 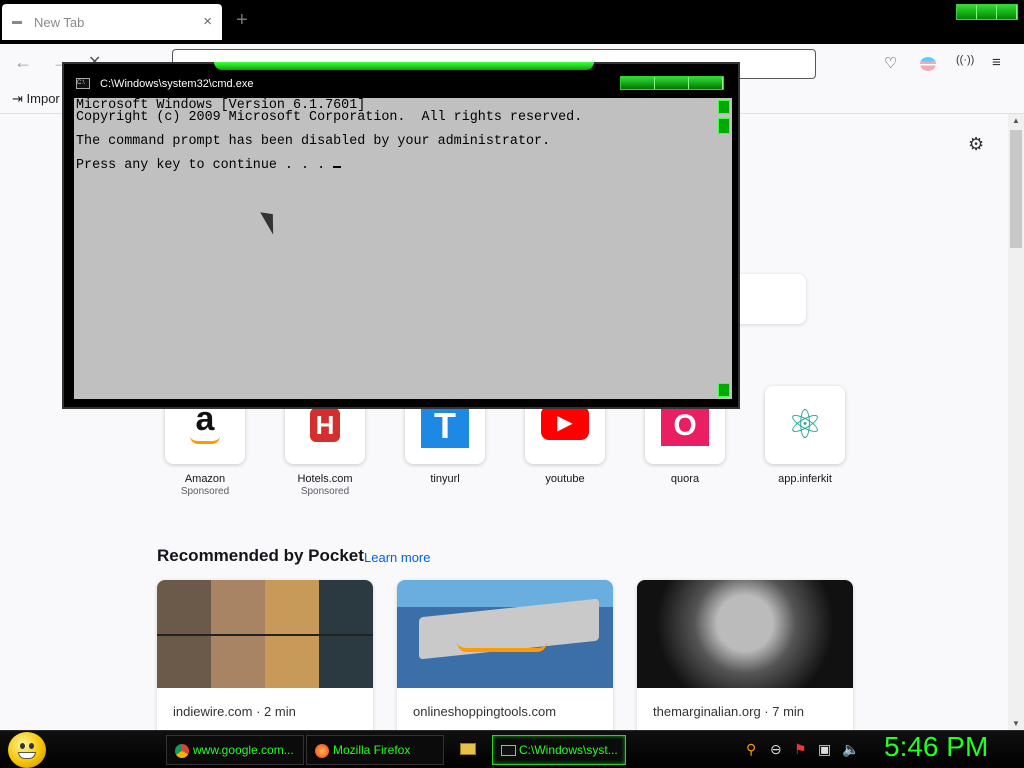 What do you see at coordinates (512, 22) in the screenshot?
I see `browser-tabstrip: ▬ New Tab × +` at bounding box center [512, 22].